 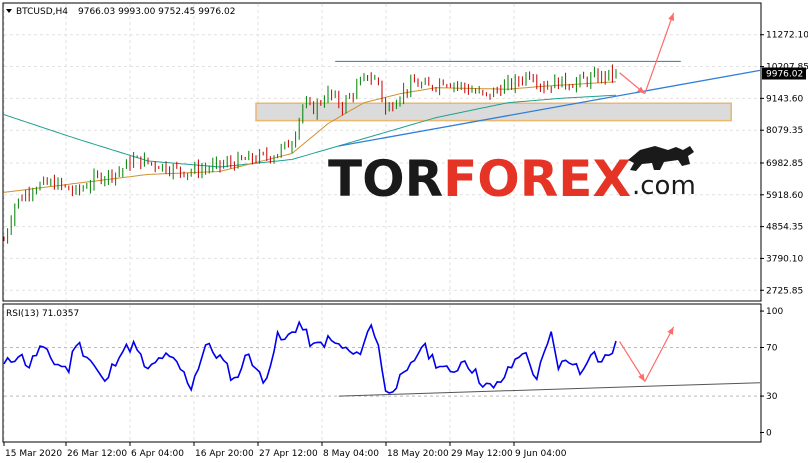 What do you see at coordinates (157, 454) in the screenshot?
I see `time-tick-label-2: 6 Apr 04:00` at bounding box center [157, 454].